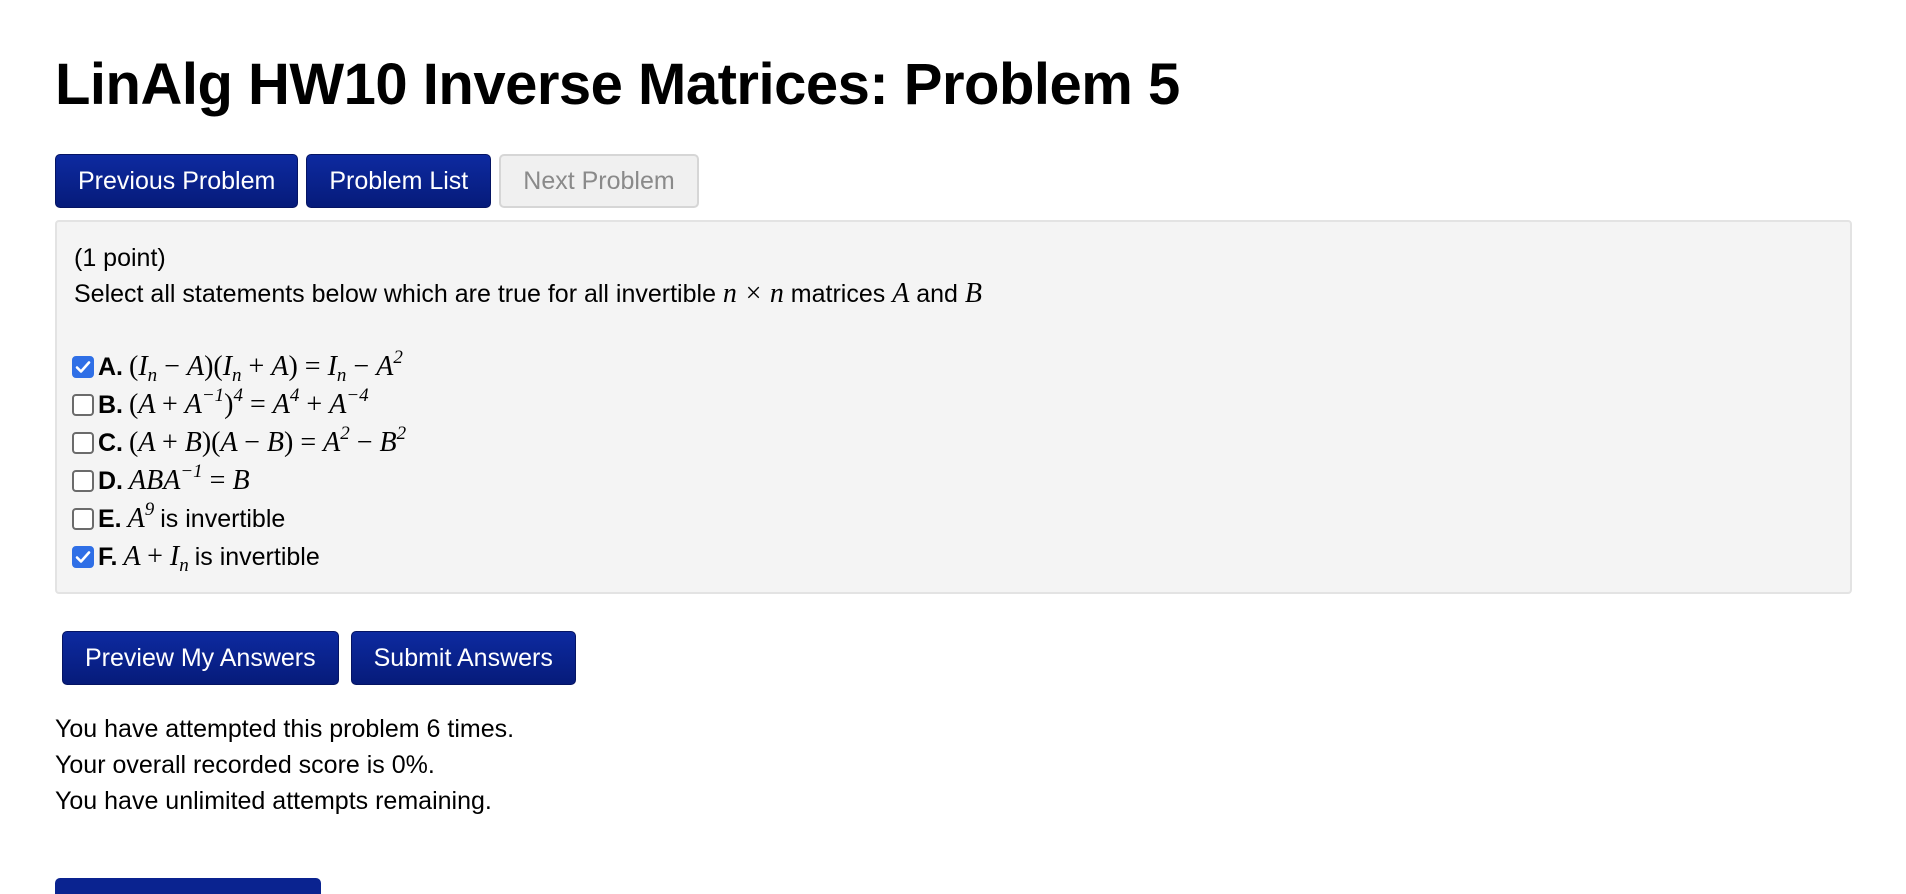 The height and width of the screenshot is (894, 1906). What do you see at coordinates (599, 181) in the screenshot?
I see `next-problem-button: Next Problem` at bounding box center [599, 181].